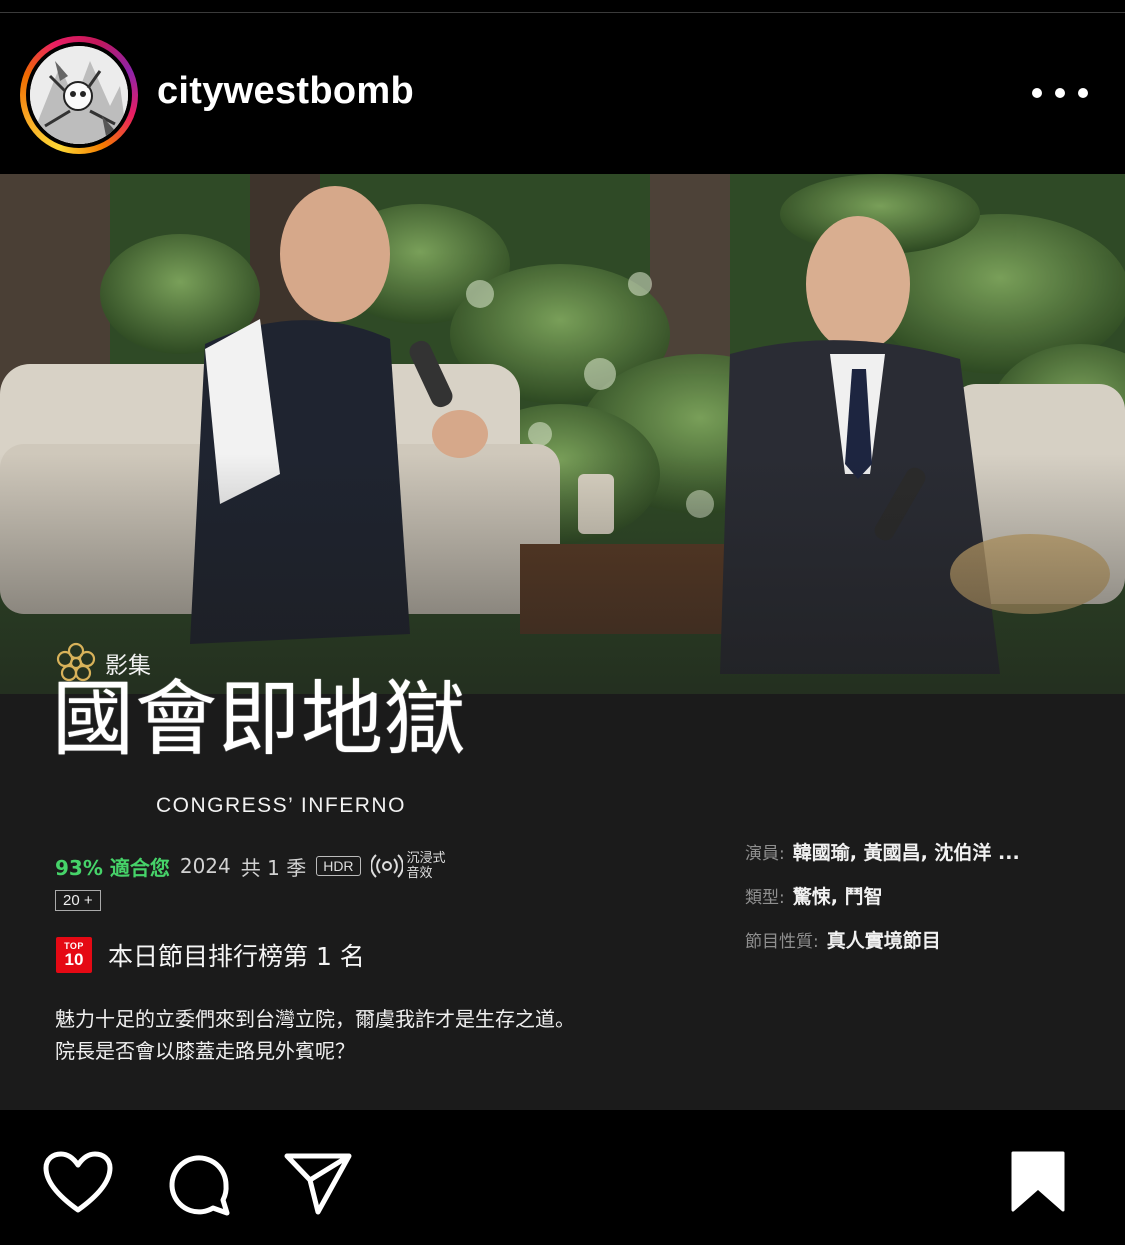  Describe the element at coordinates (285, 91) in the screenshot. I see `username: citywestbomb` at that location.